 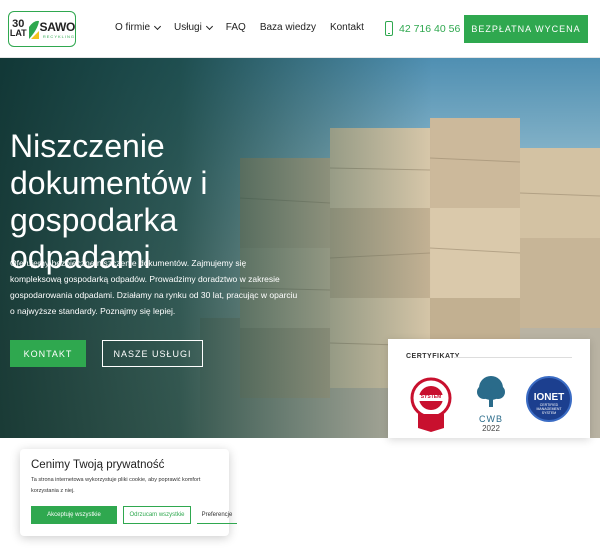 I want to click on cwb-certificate-icon: CWB 2022, so click(x=491, y=404).